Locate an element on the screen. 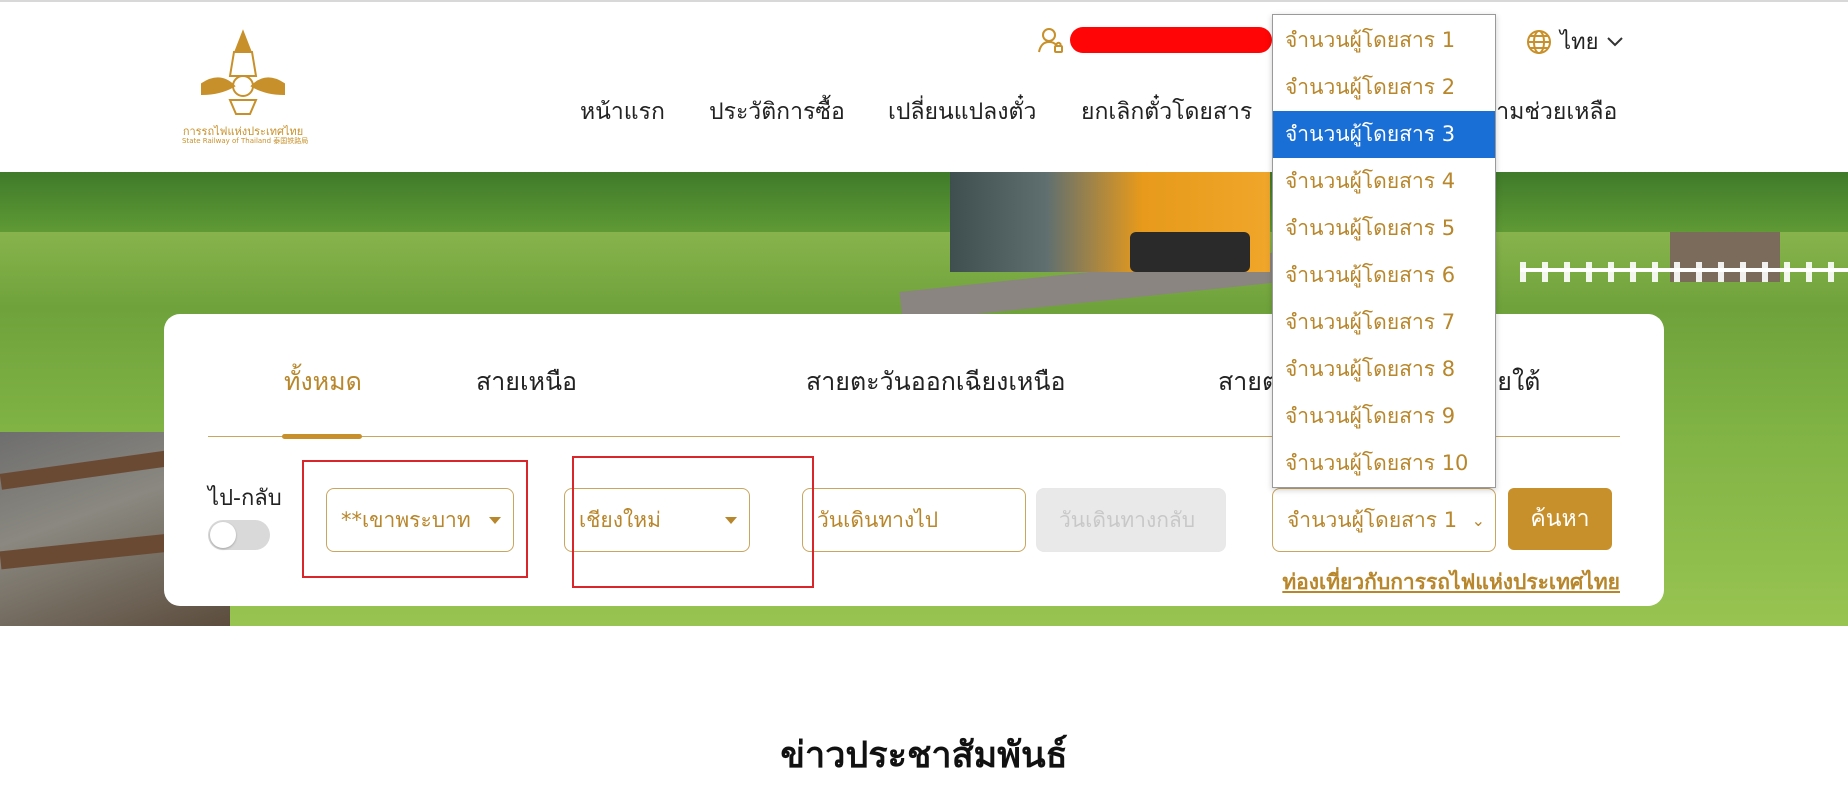  tab-northeastern: สายตะวันออกเฉียงเหนือ is located at coordinates (935, 382).